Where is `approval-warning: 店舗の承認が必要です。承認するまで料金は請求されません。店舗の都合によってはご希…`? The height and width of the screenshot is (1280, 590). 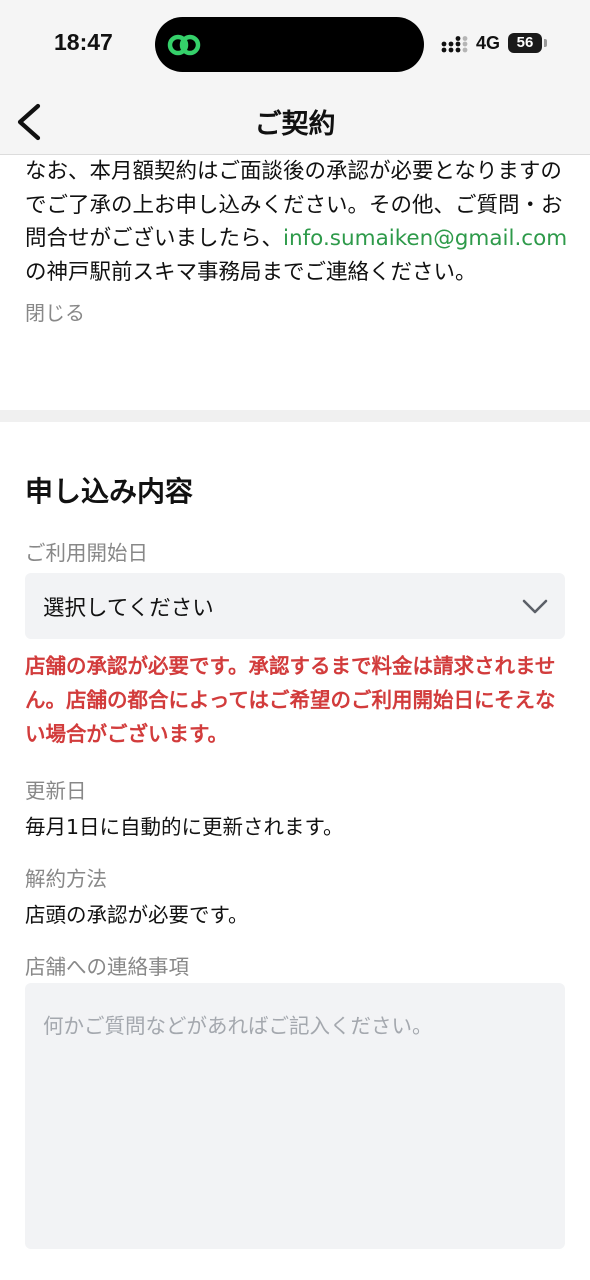
approval-warning: 店舗の承認が必要です。承認するまで料金は請求されません。店舗の都合によってはご希… is located at coordinates (290, 700).